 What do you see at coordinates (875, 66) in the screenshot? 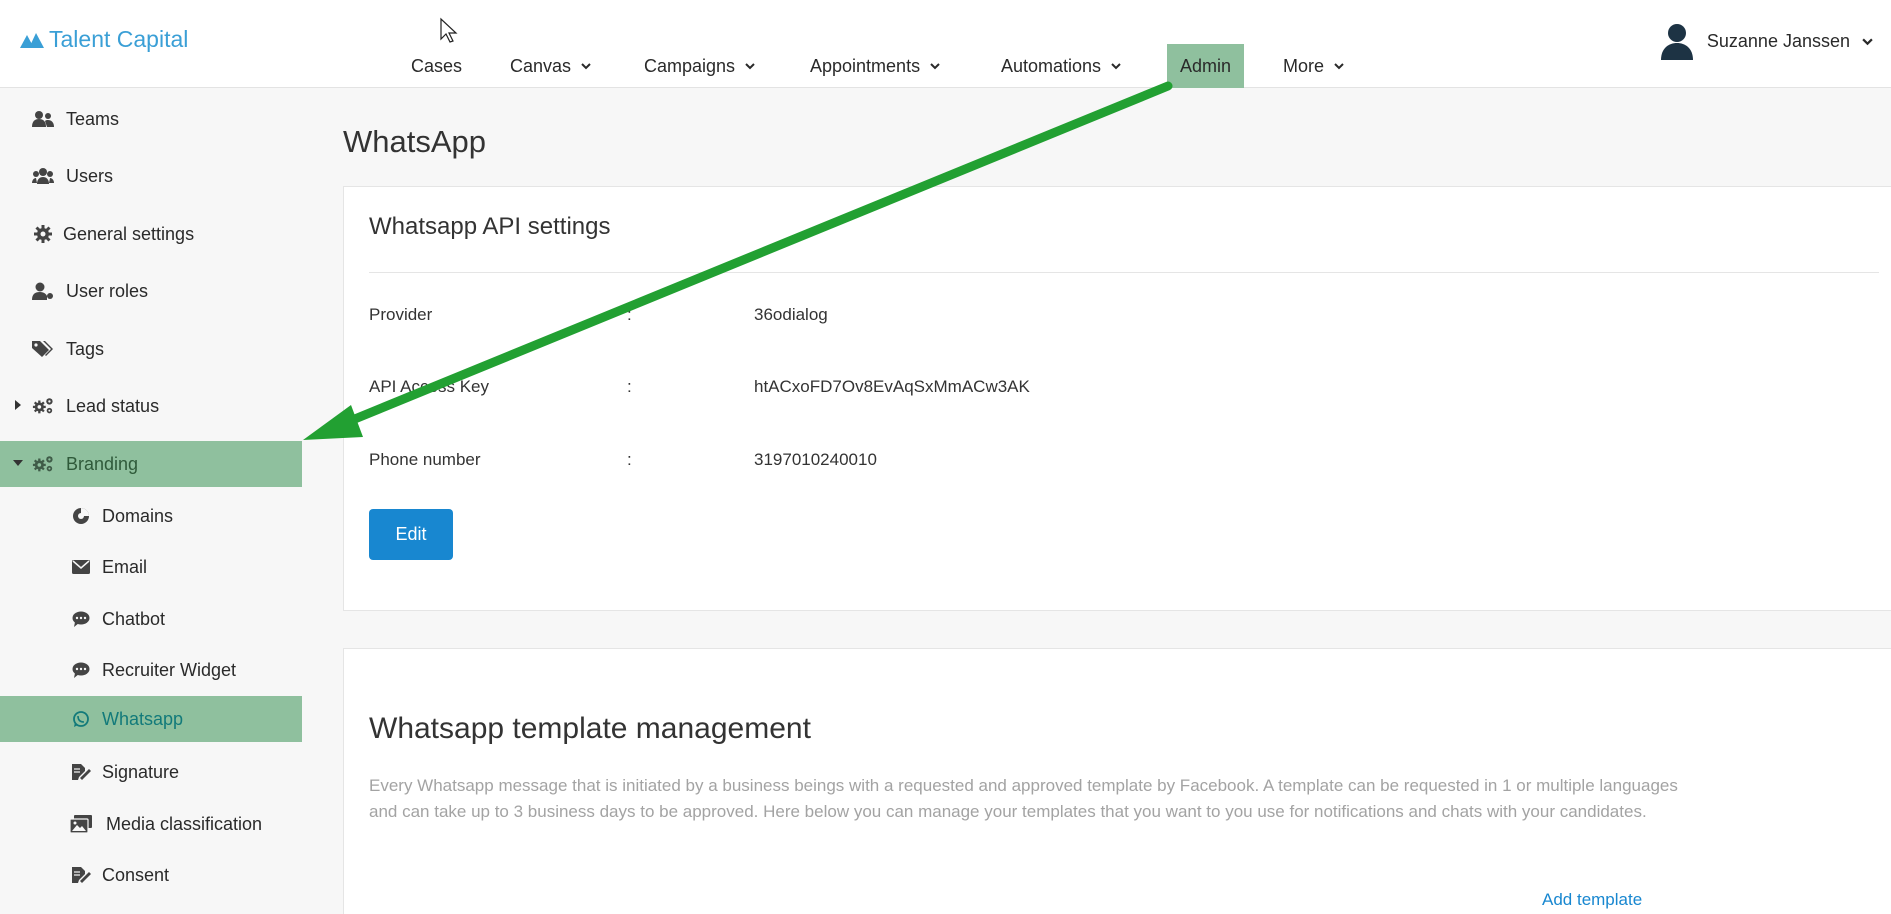
I see `nav-appointments: Appointments` at bounding box center [875, 66].